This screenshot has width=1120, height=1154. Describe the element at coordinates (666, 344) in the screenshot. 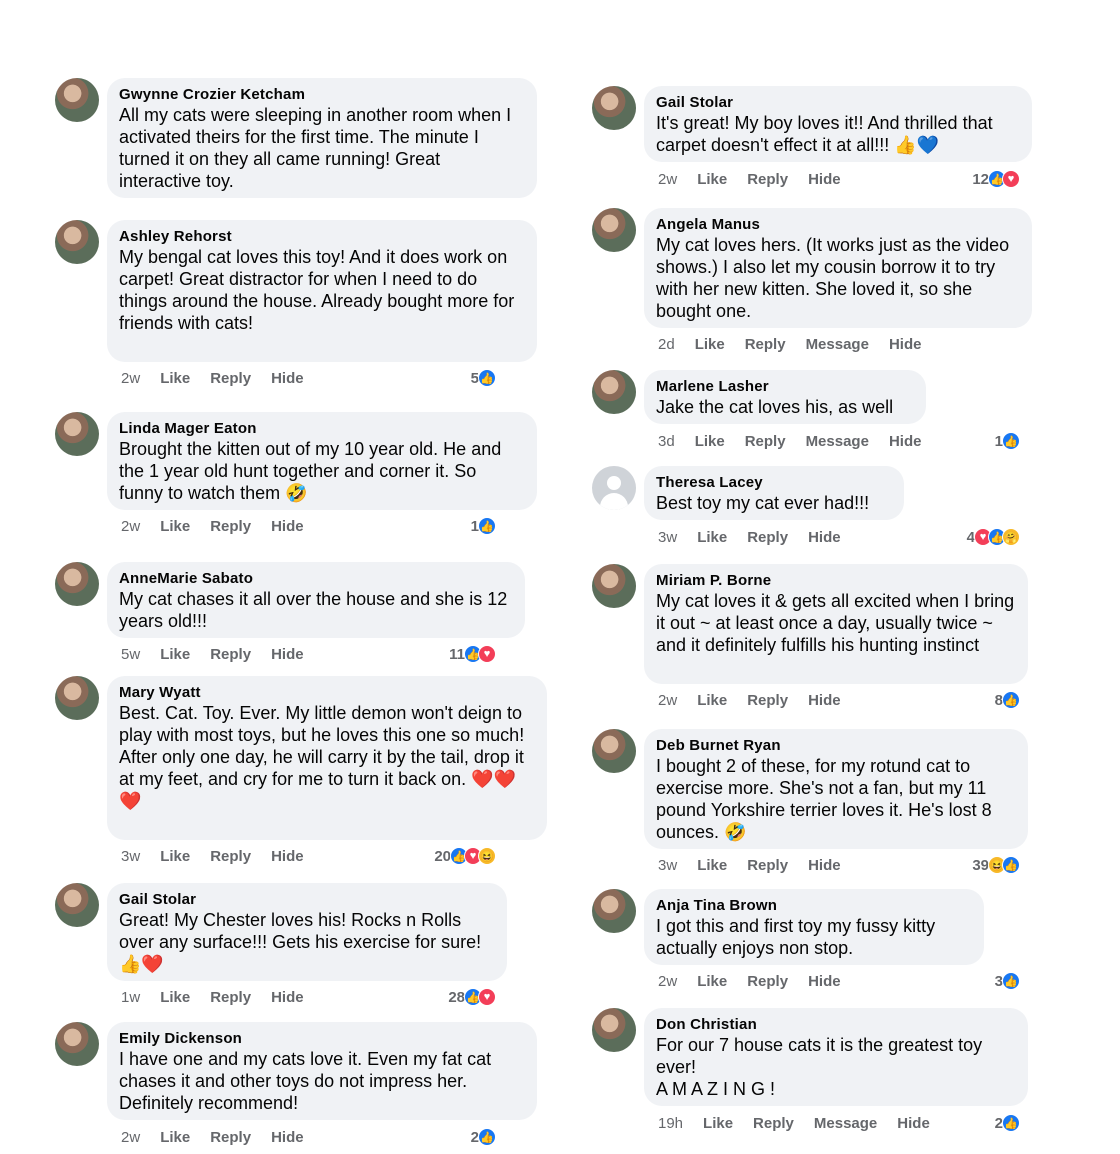

I see `comment-timestamp: 2d` at that location.